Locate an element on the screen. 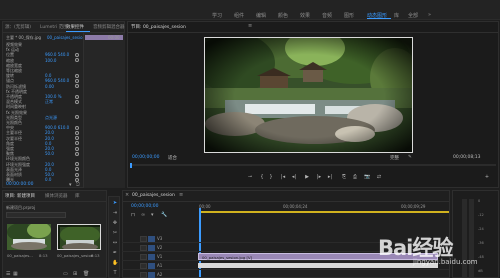 This screenshot has width=500, height=278. step-back-icon: ◂| is located at coordinates (294, 177).